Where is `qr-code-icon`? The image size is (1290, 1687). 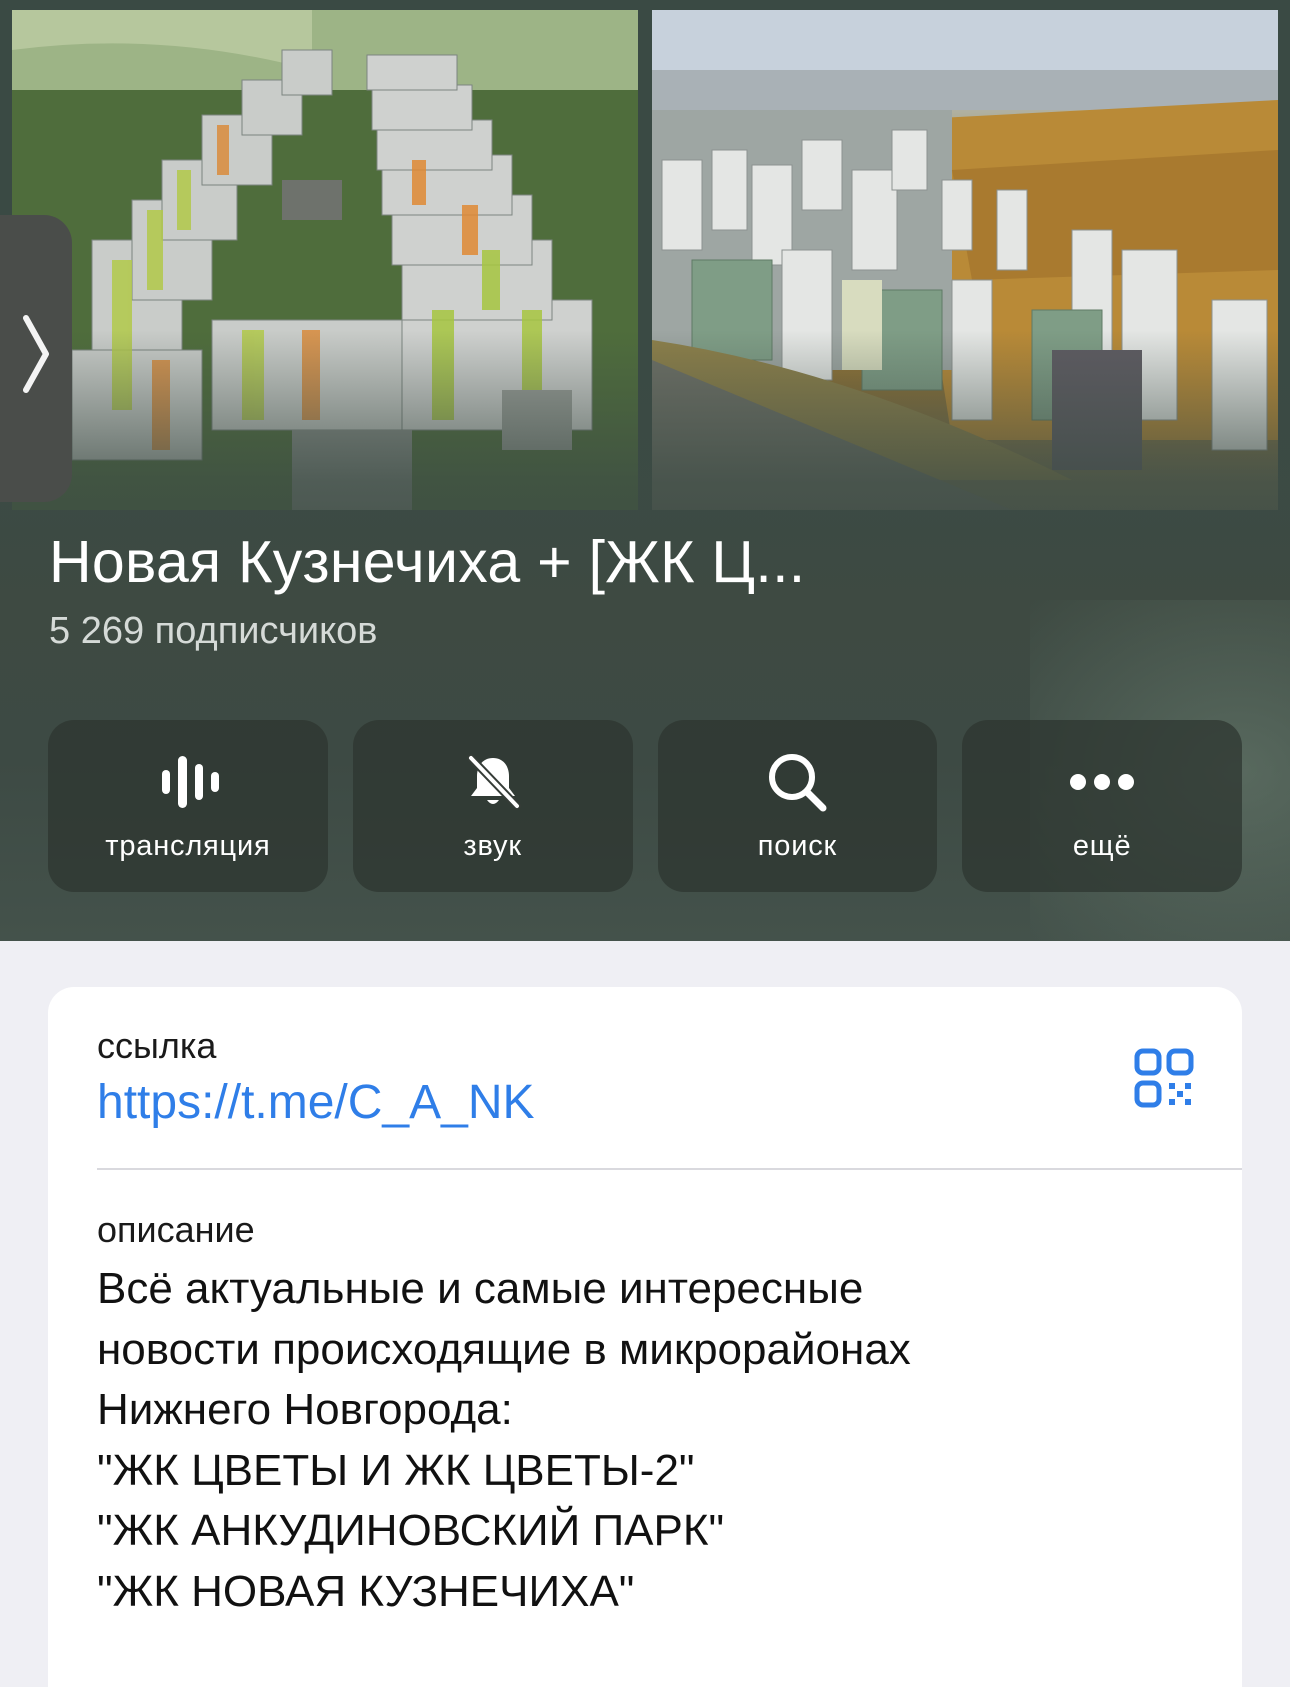 qr-code-icon is located at coordinates (1164, 1080).